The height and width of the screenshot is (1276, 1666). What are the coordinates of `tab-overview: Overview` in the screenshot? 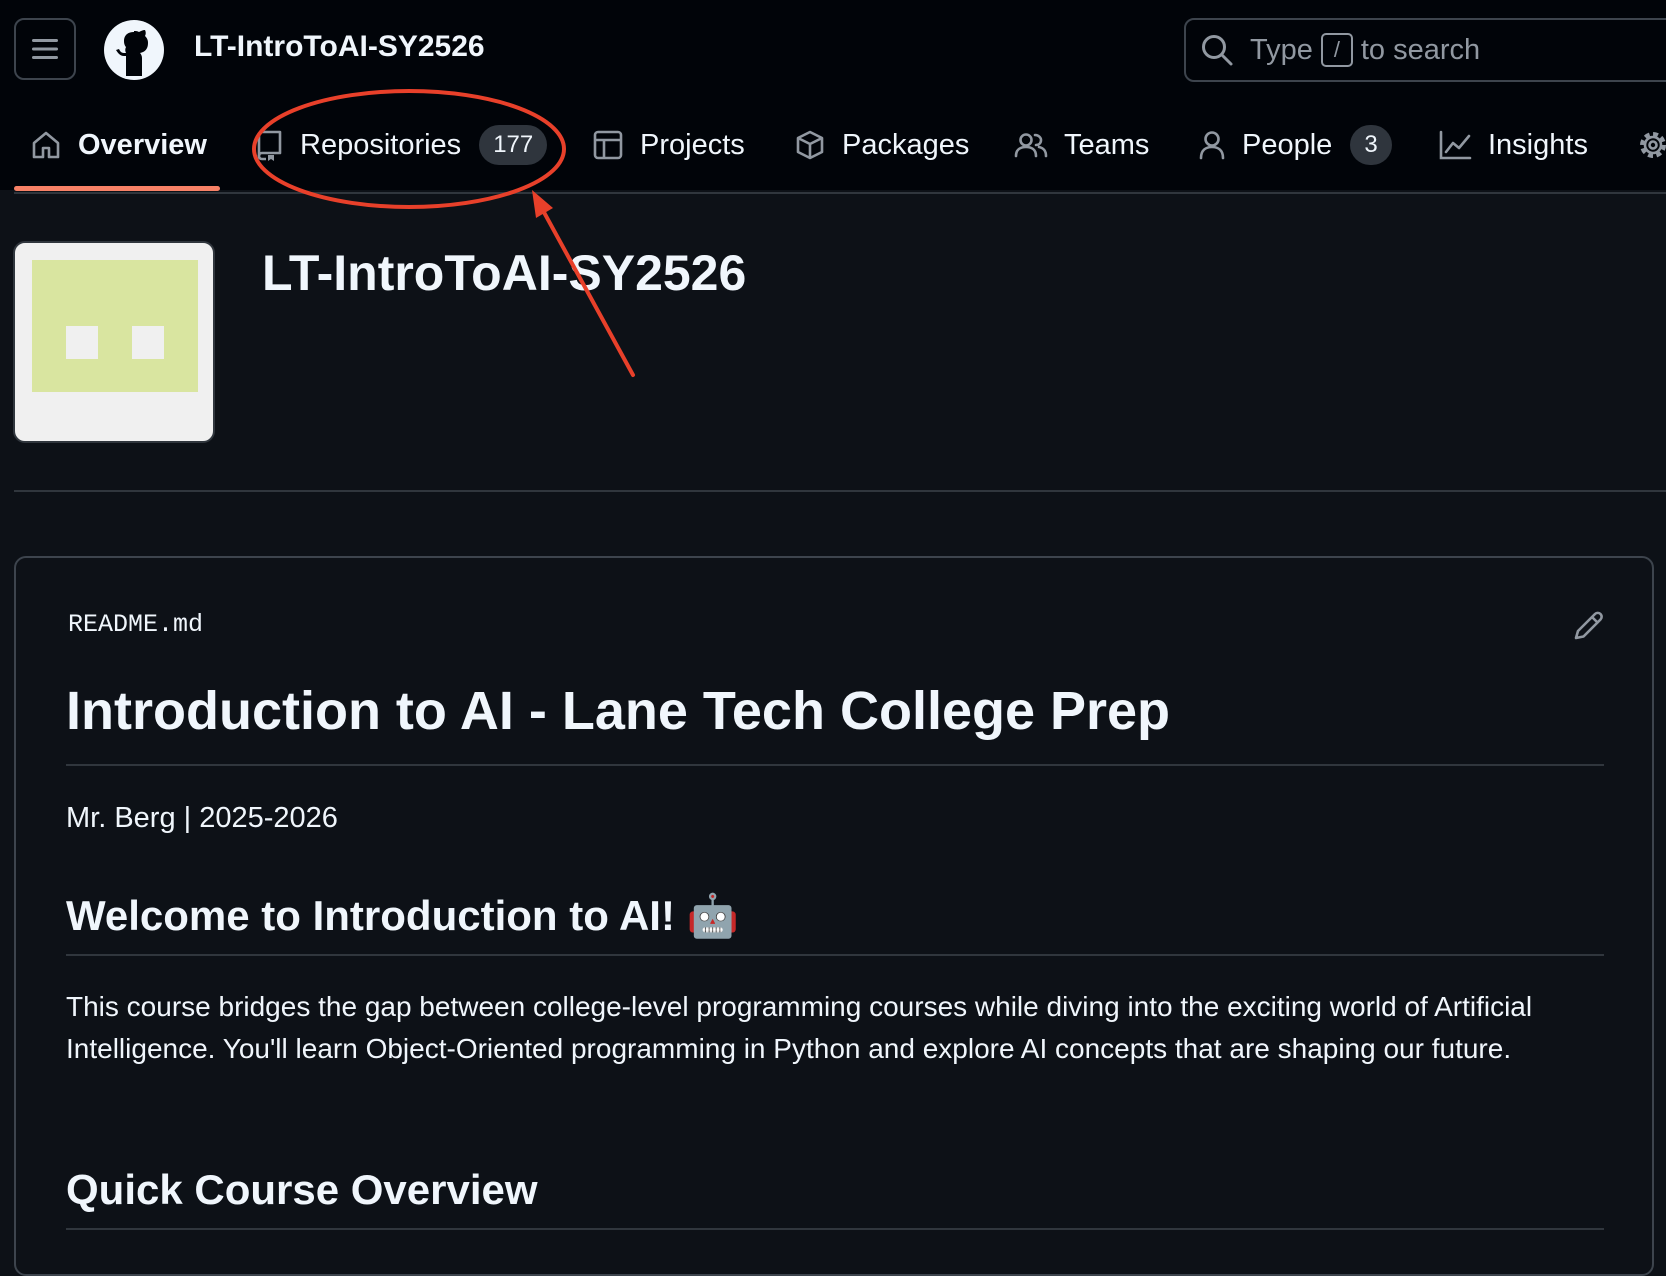 It's located at (118, 145).